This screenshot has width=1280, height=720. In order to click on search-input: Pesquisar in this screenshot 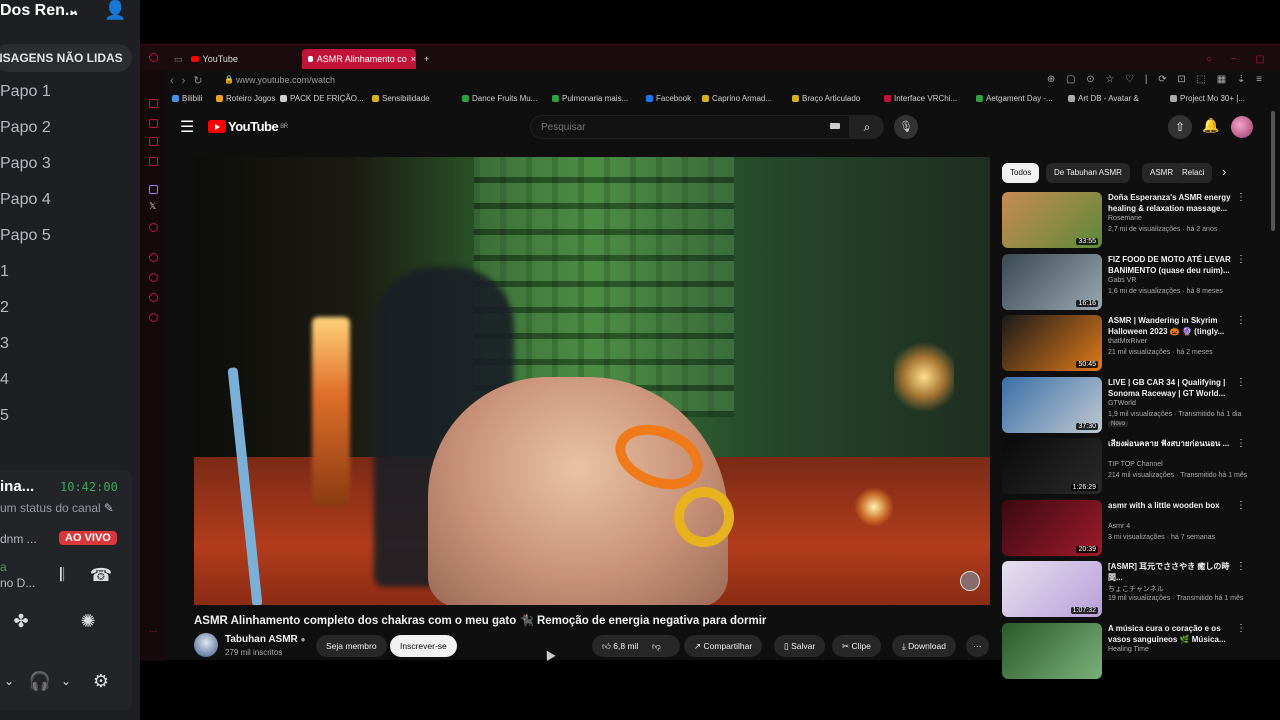, I will do `click(690, 127)`.